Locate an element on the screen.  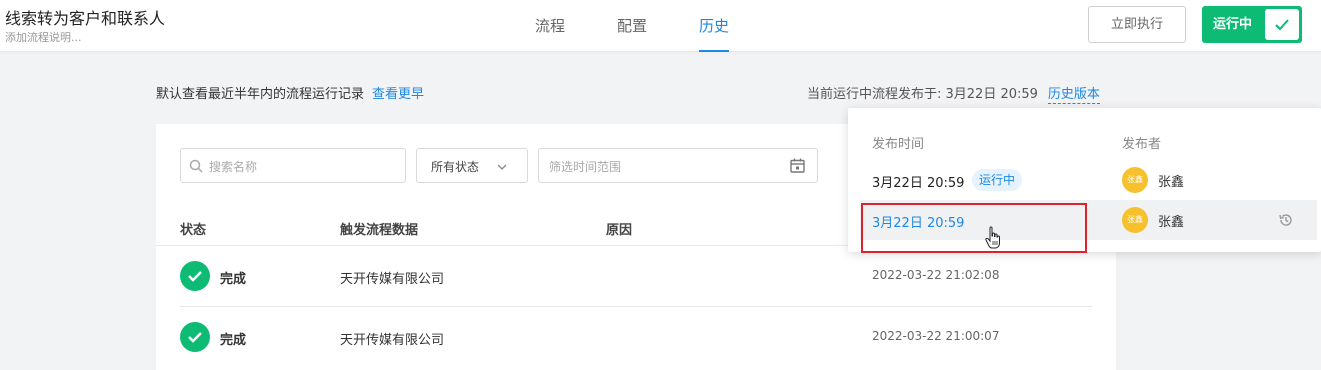
status-select: 所有状态 is located at coordinates (472, 165).